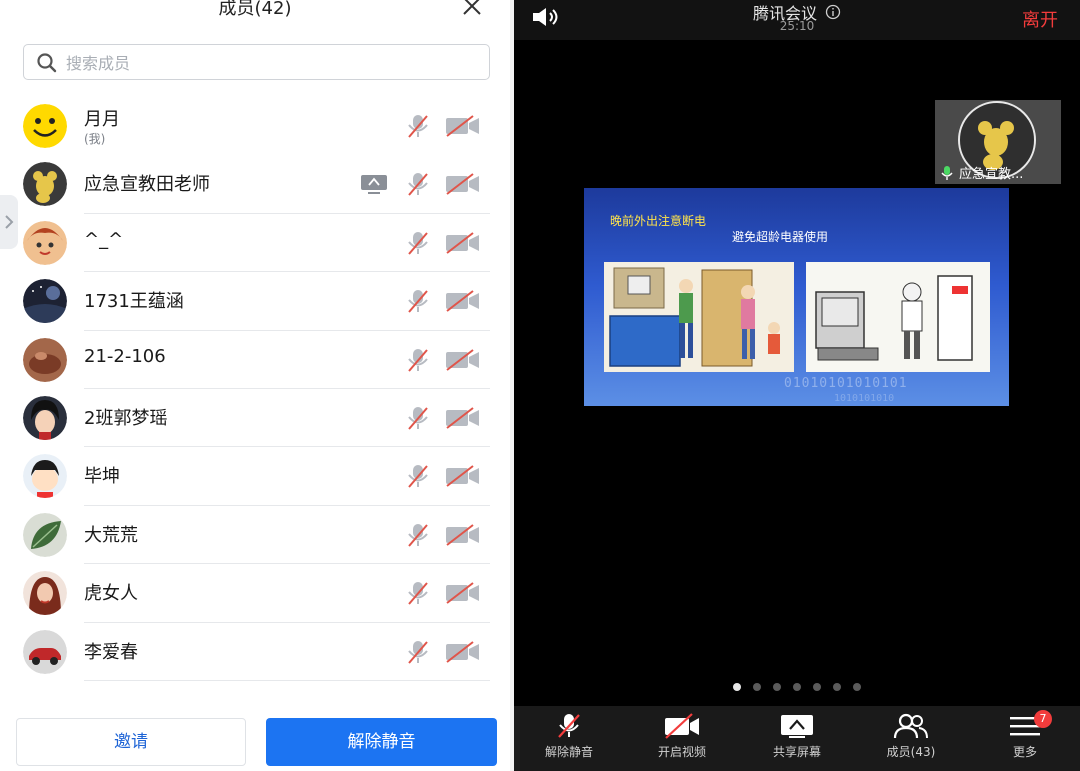 This screenshot has height=771, width=1080. I want to click on start-video-button: 开启视频, so click(682, 741).